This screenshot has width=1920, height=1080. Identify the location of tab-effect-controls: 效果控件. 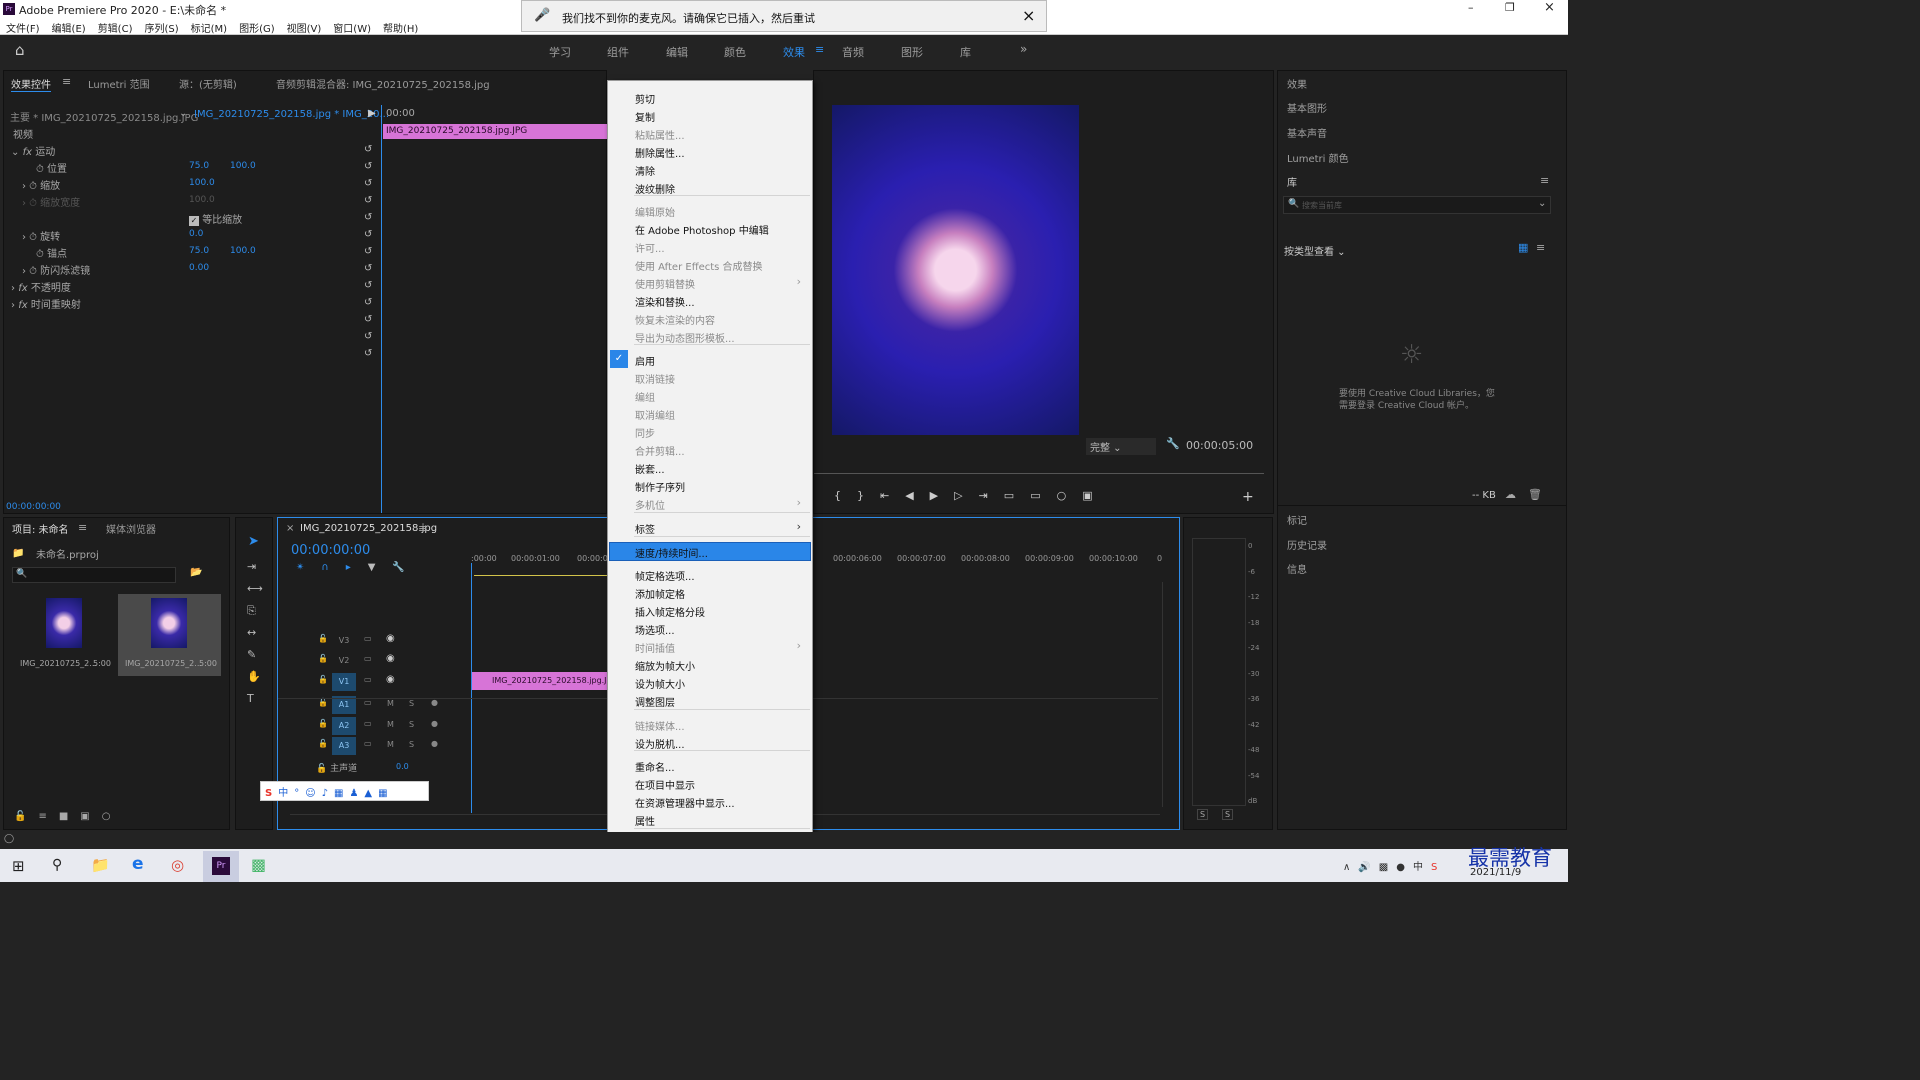
(31, 84).